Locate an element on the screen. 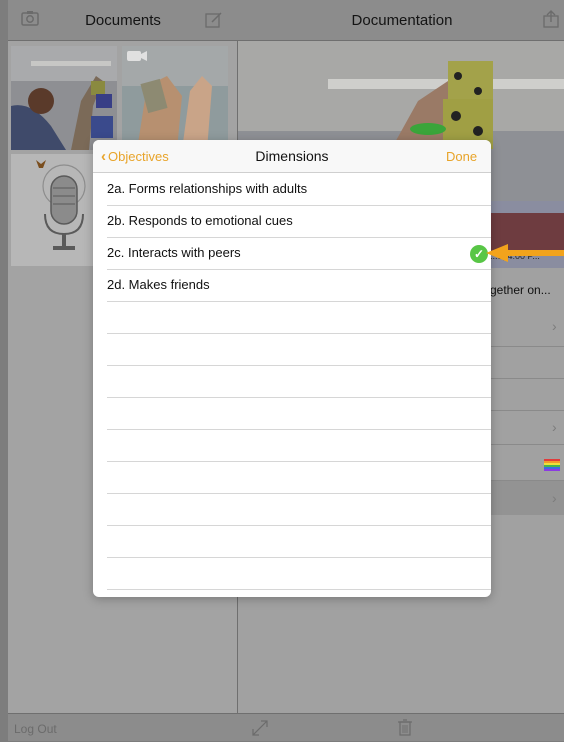 This screenshot has width=564, height=742. rainbow-flag-icon is located at coordinates (552, 464).